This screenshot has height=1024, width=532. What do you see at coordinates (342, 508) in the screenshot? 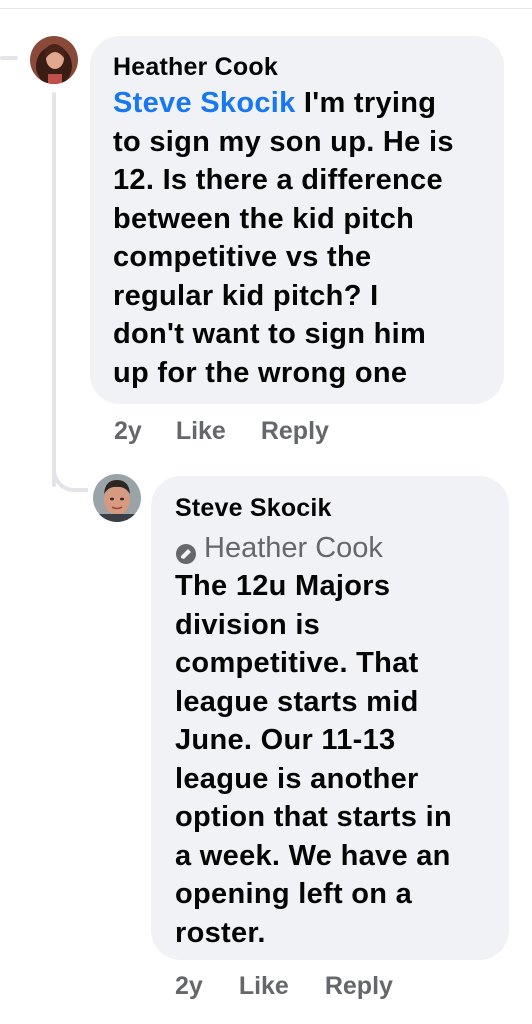
I see `comment-author: Steve Skocik` at bounding box center [342, 508].